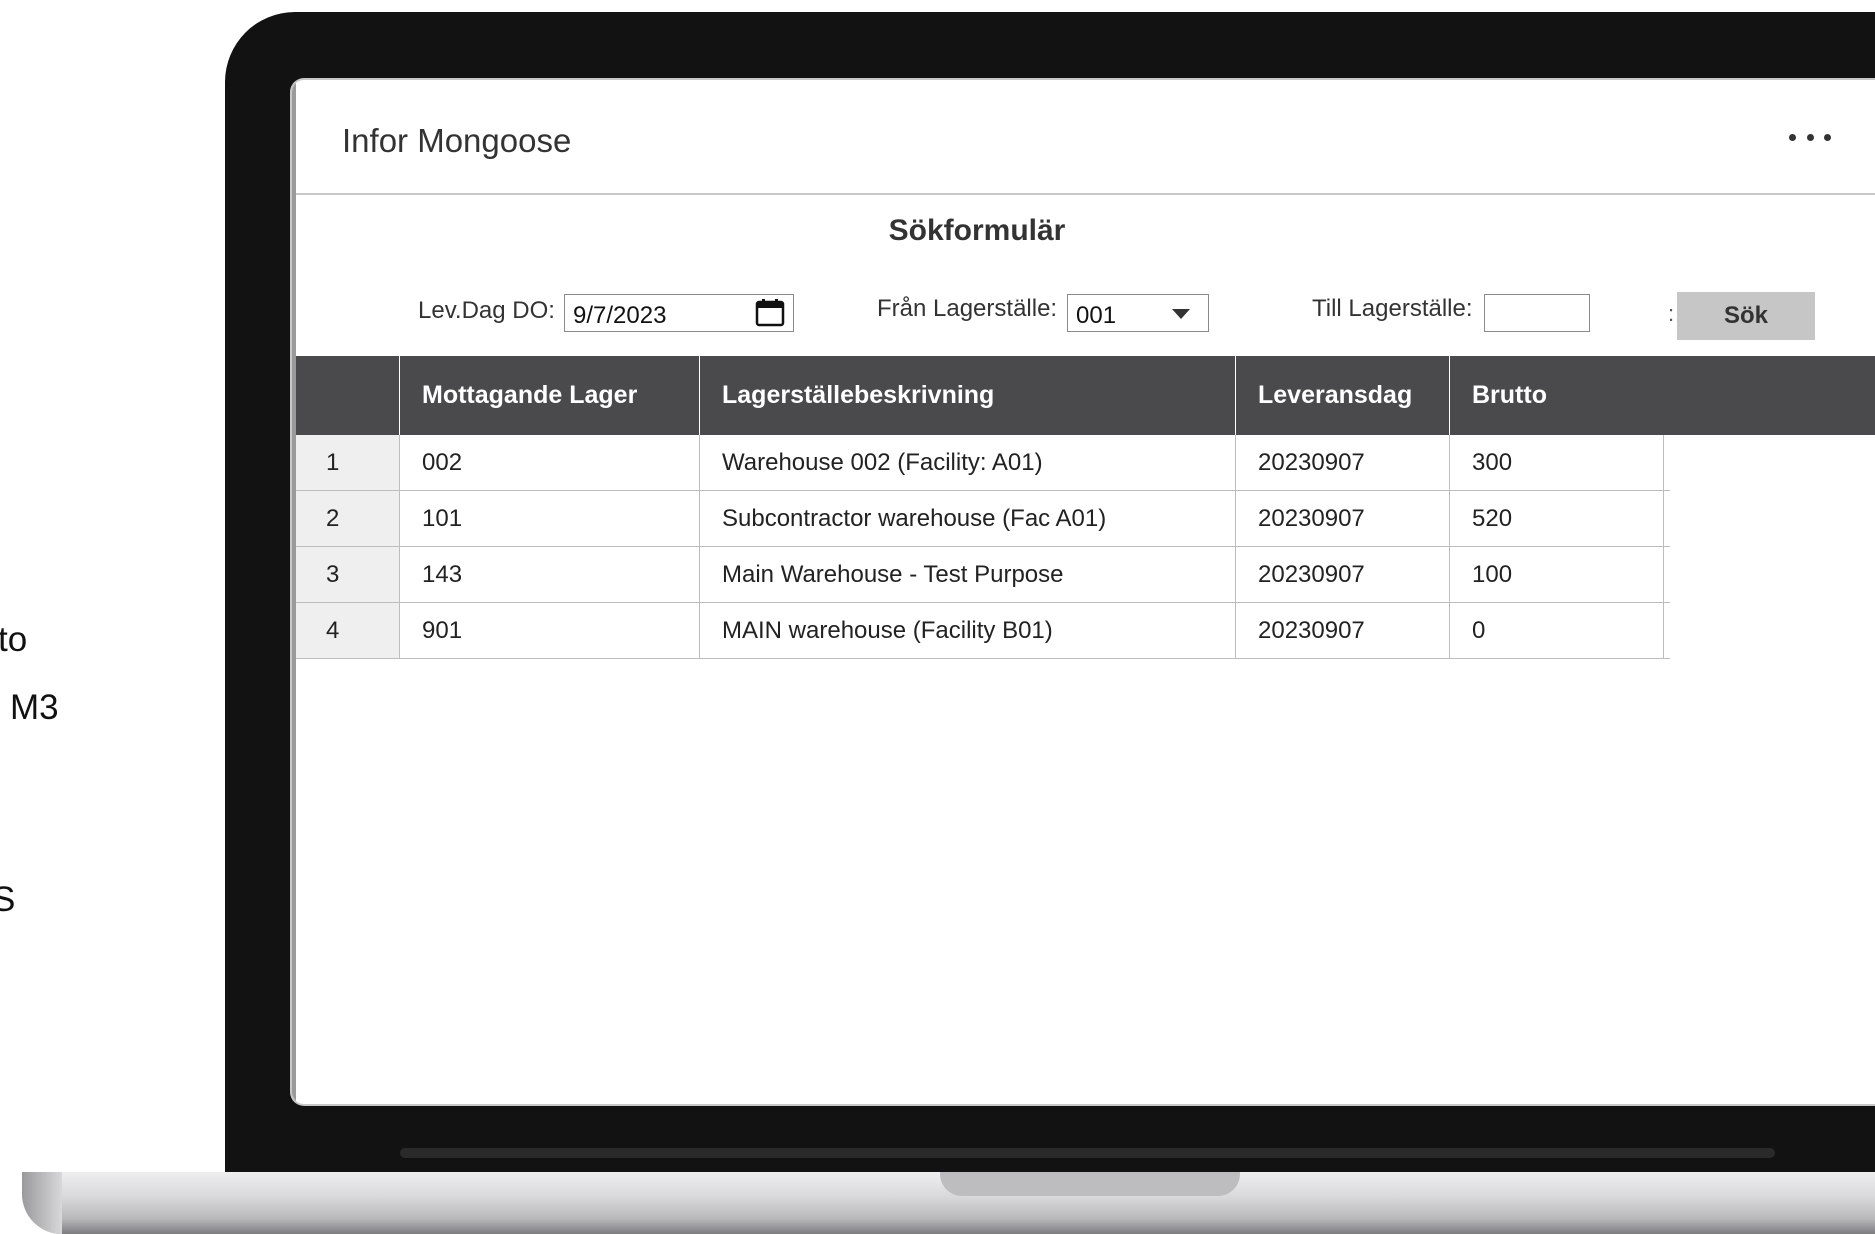 The width and height of the screenshot is (1875, 1234). I want to click on form-title: Sökformulär, so click(977, 230).